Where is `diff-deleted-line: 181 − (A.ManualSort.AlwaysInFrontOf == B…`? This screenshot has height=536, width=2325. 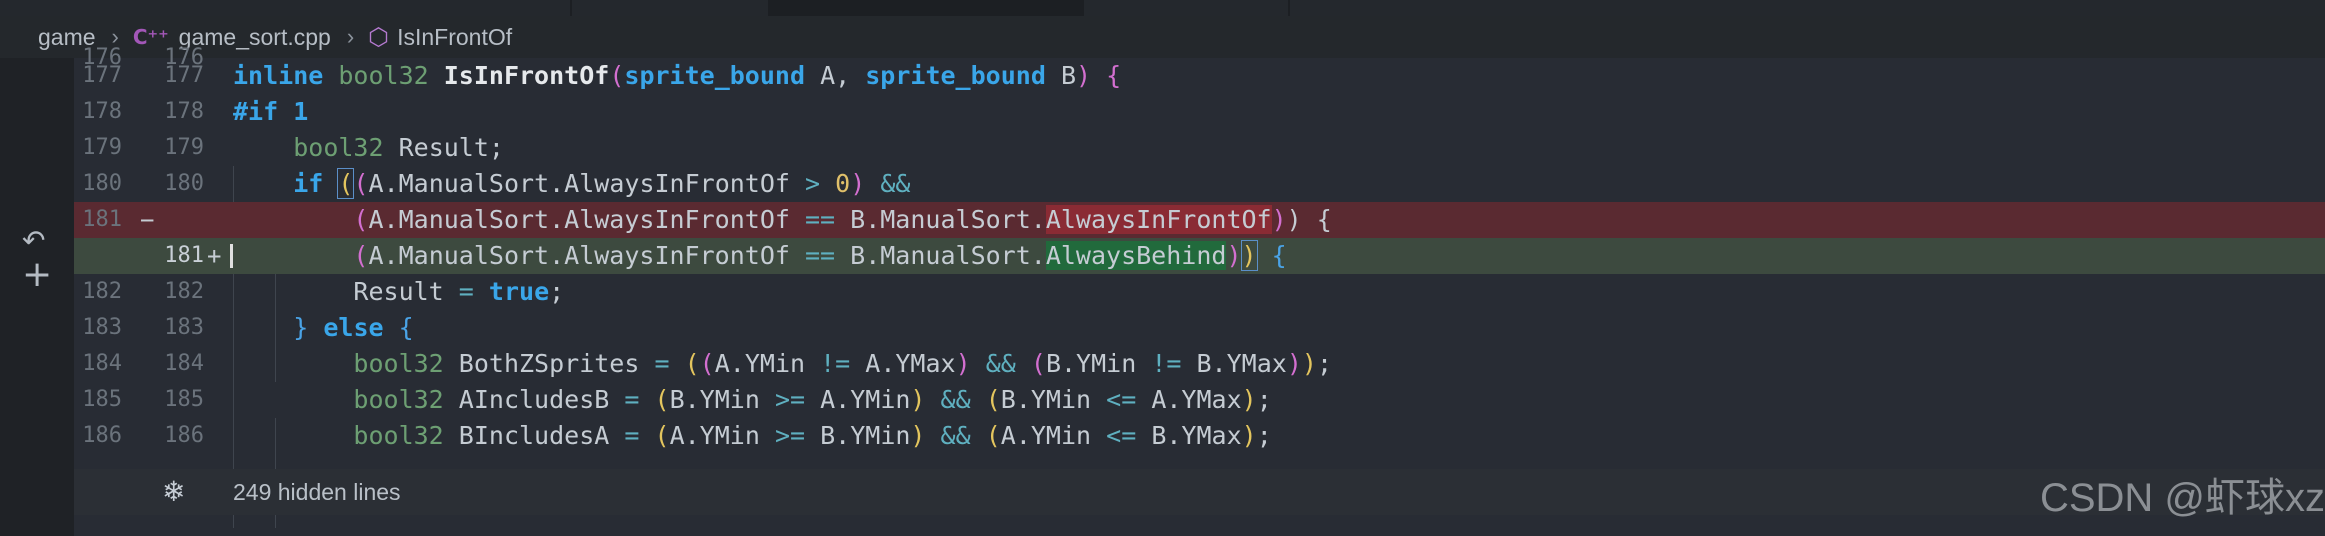 diff-deleted-line: 181 − (A.ManualSort.AlwaysInFrontOf == B… is located at coordinates (1199, 220).